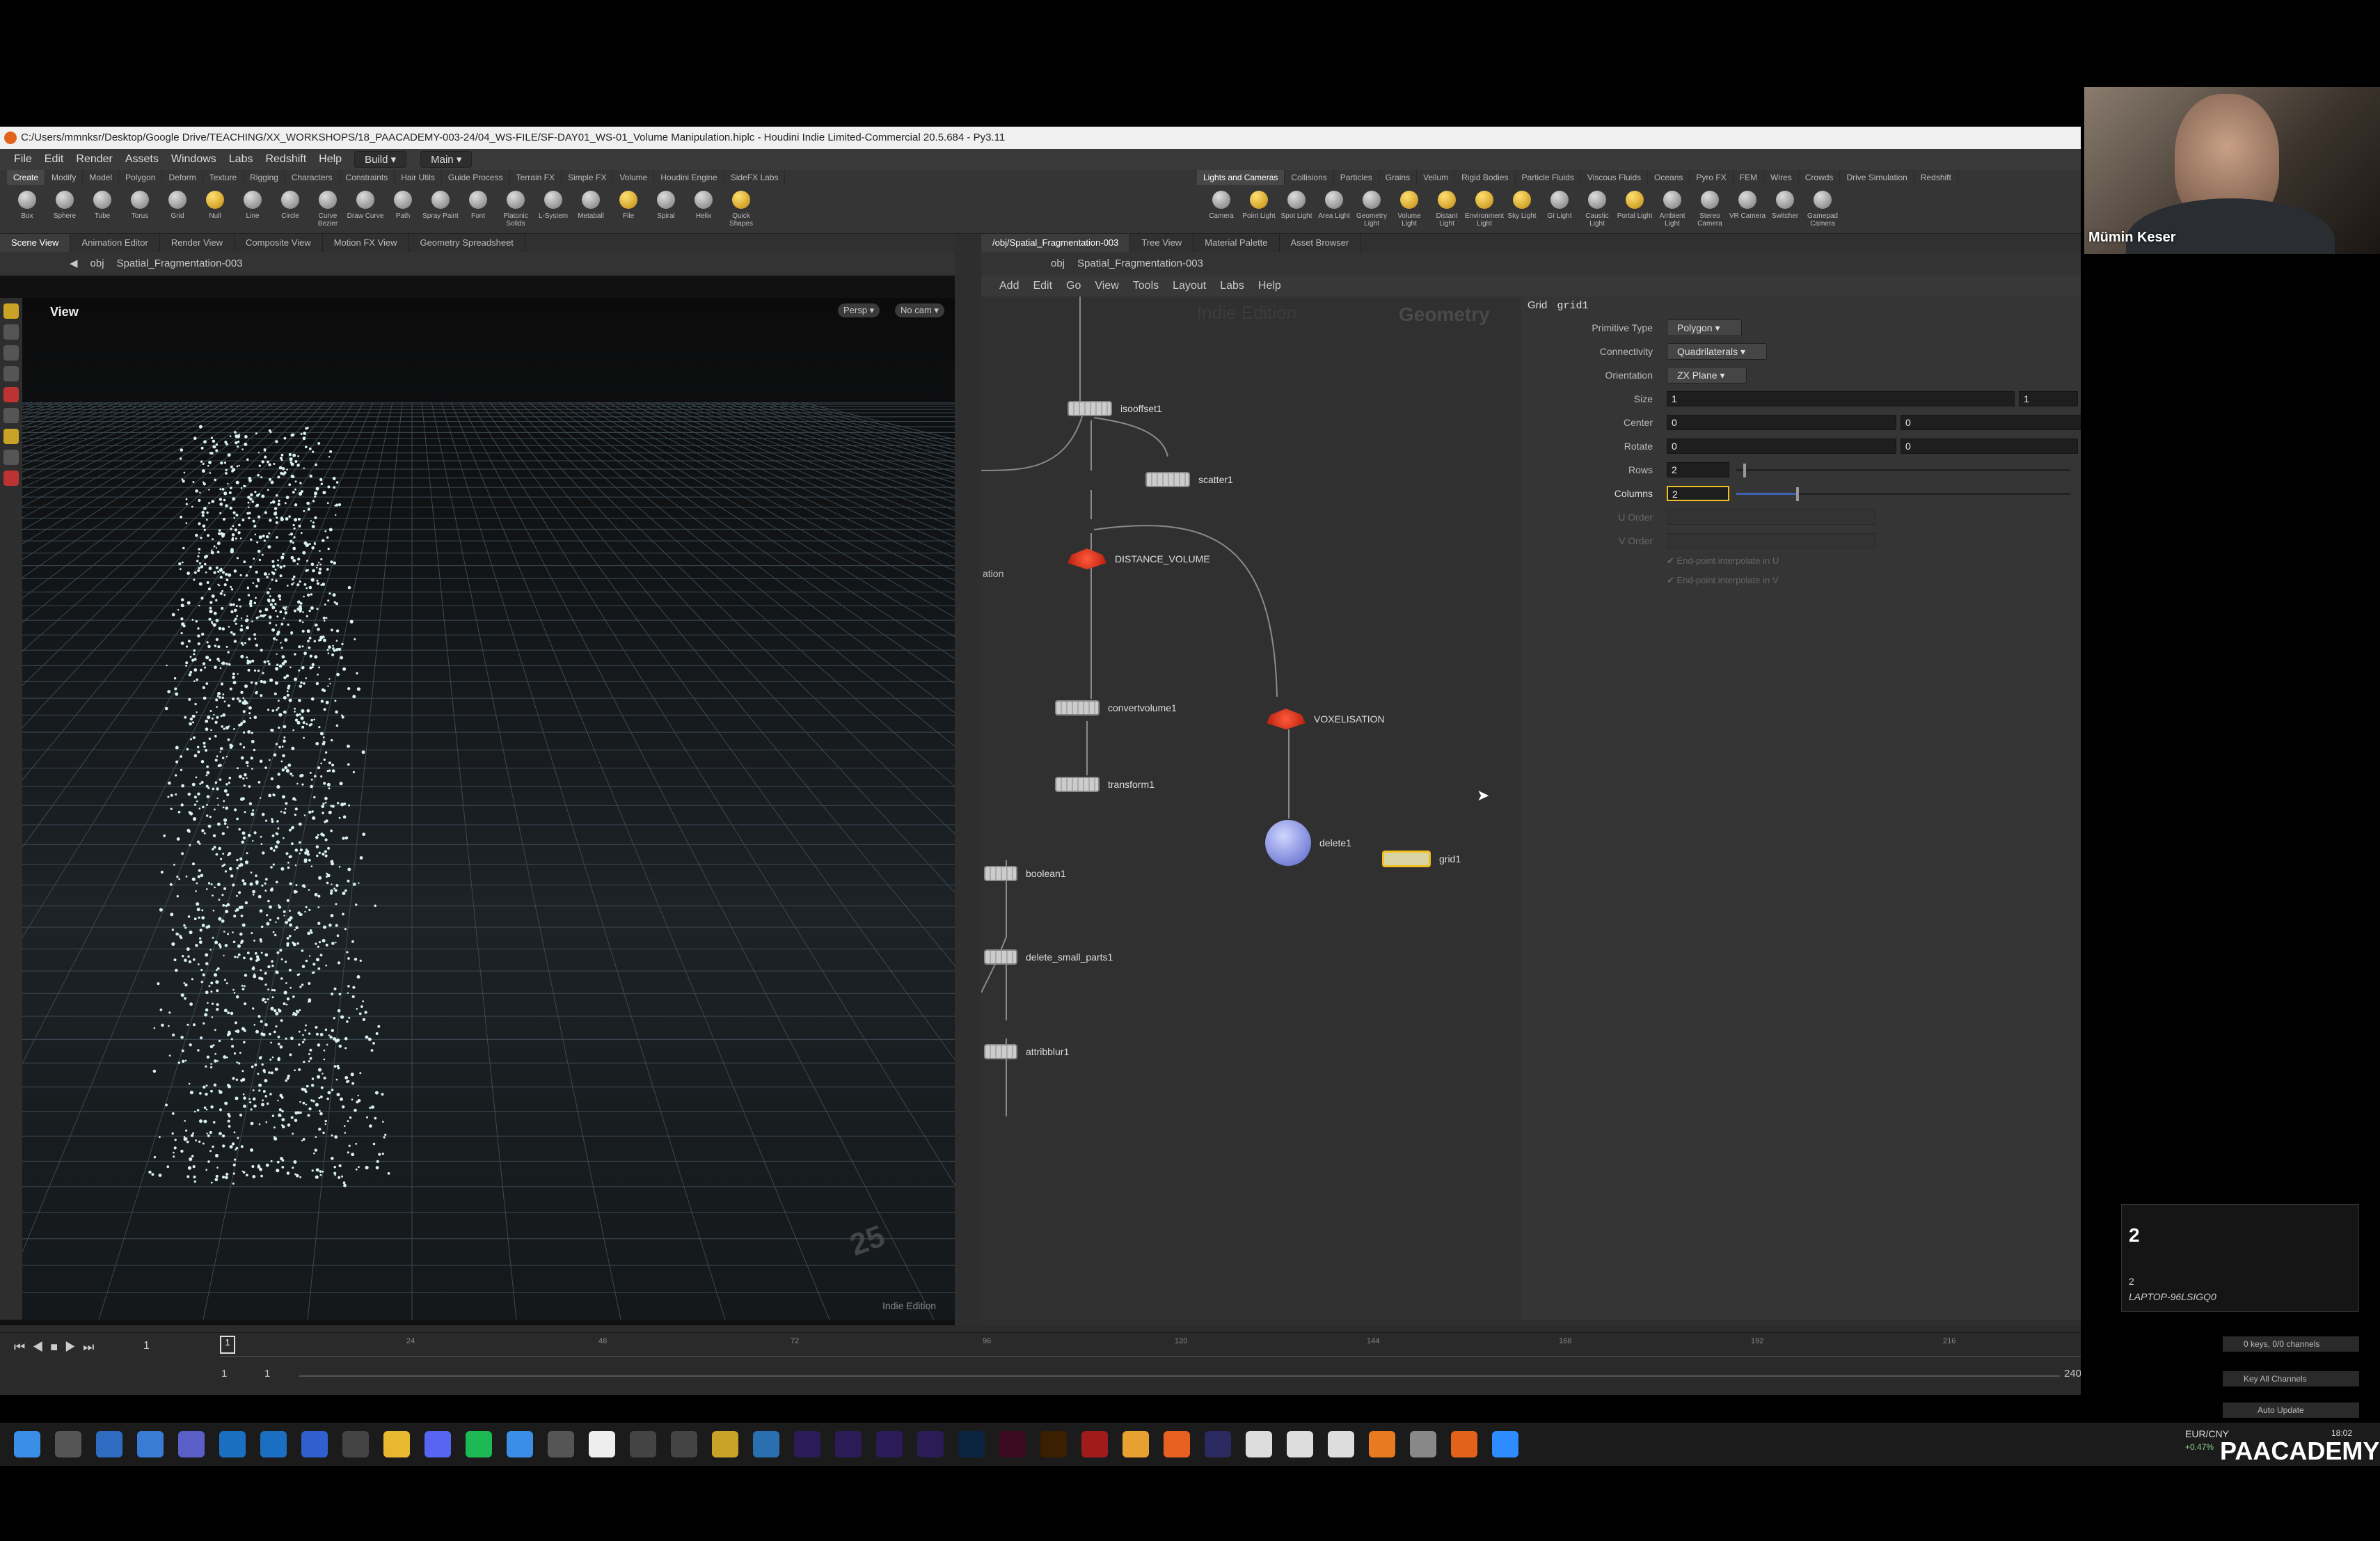 The height and width of the screenshot is (1541, 2380). Describe the element at coordinates (380, 159) in the screenshot. I see `desktop-dropdown: Build ▾` at that location.